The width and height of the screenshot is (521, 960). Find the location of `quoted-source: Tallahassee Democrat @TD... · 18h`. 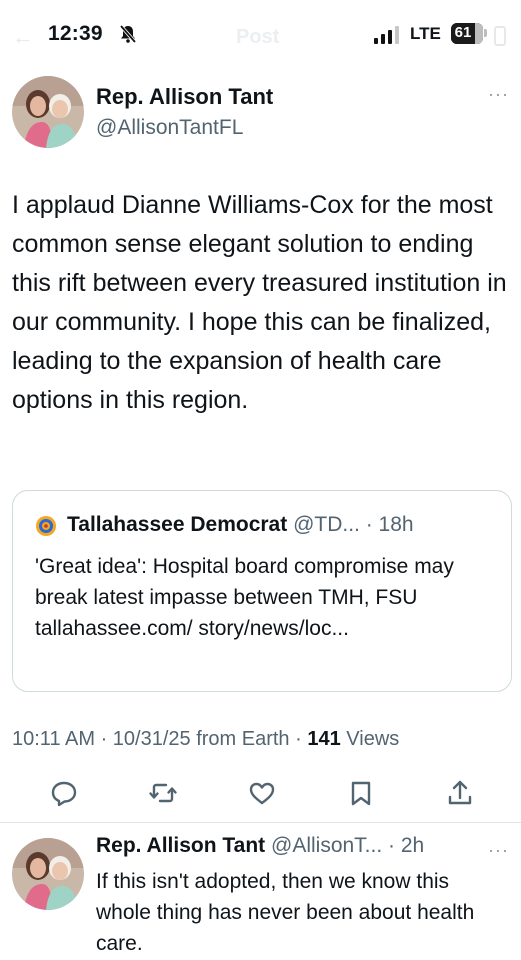

quoted-source: Tallahassee Democrat @TD... · 18h is located at coordinates (240, 525).